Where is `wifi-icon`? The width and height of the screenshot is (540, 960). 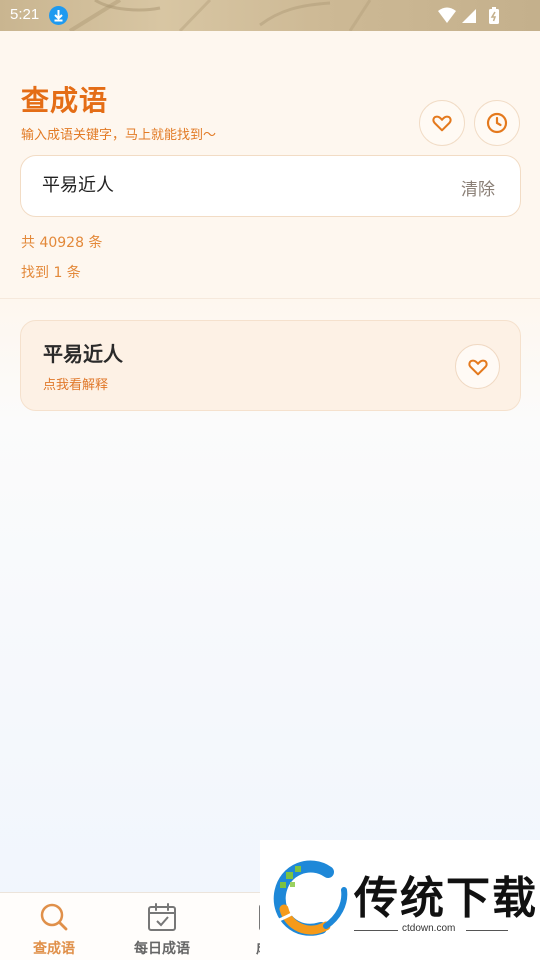 wifi-icon is located at coordinates (447, 15).